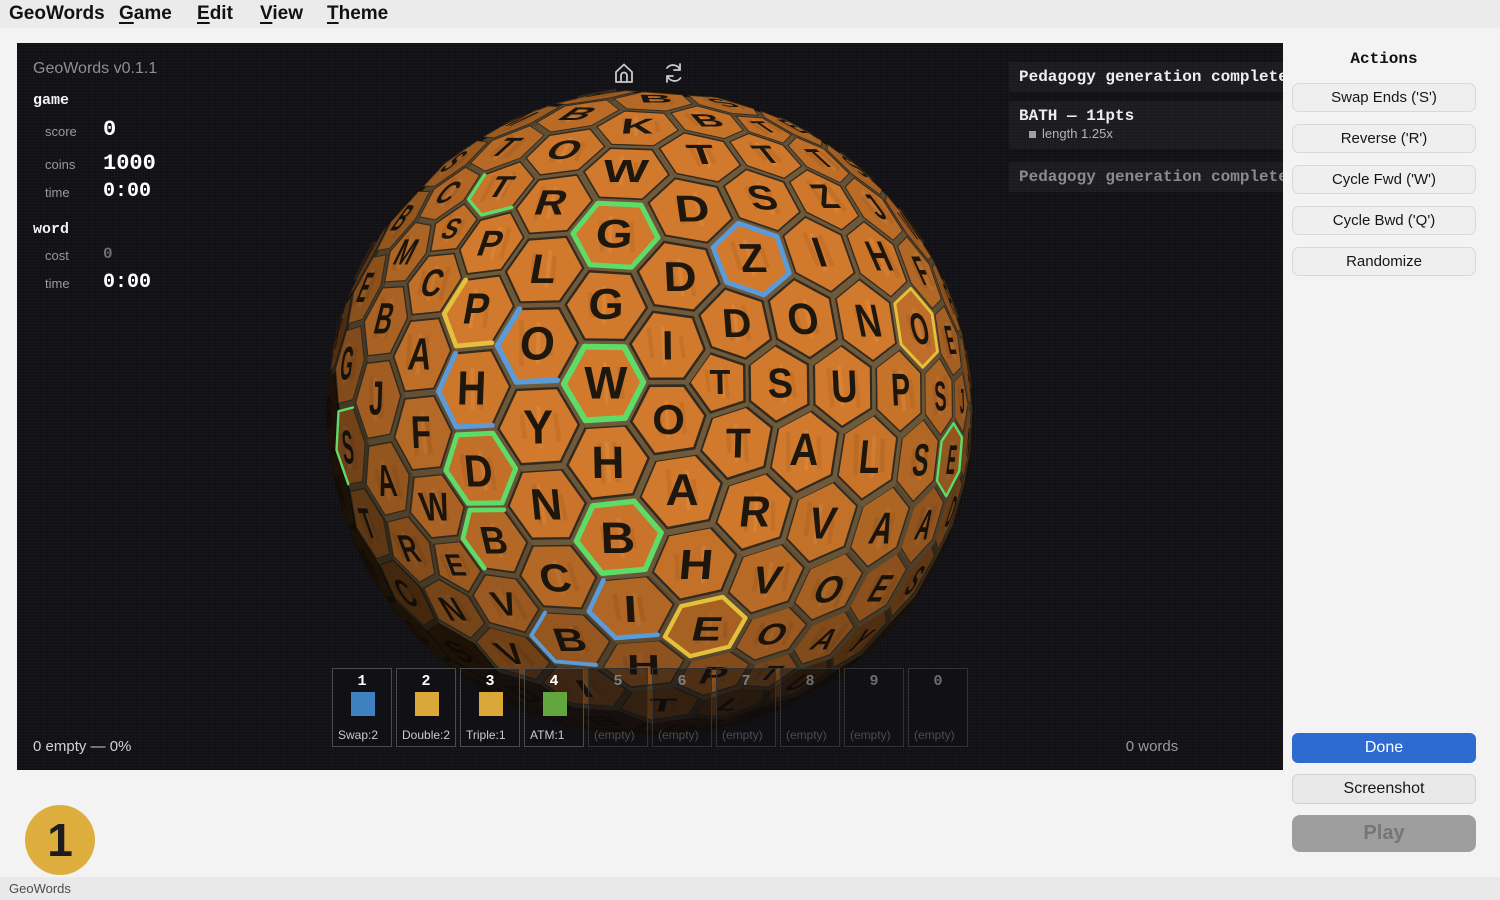  I want to click on svg-text: P, so click(901, 391).